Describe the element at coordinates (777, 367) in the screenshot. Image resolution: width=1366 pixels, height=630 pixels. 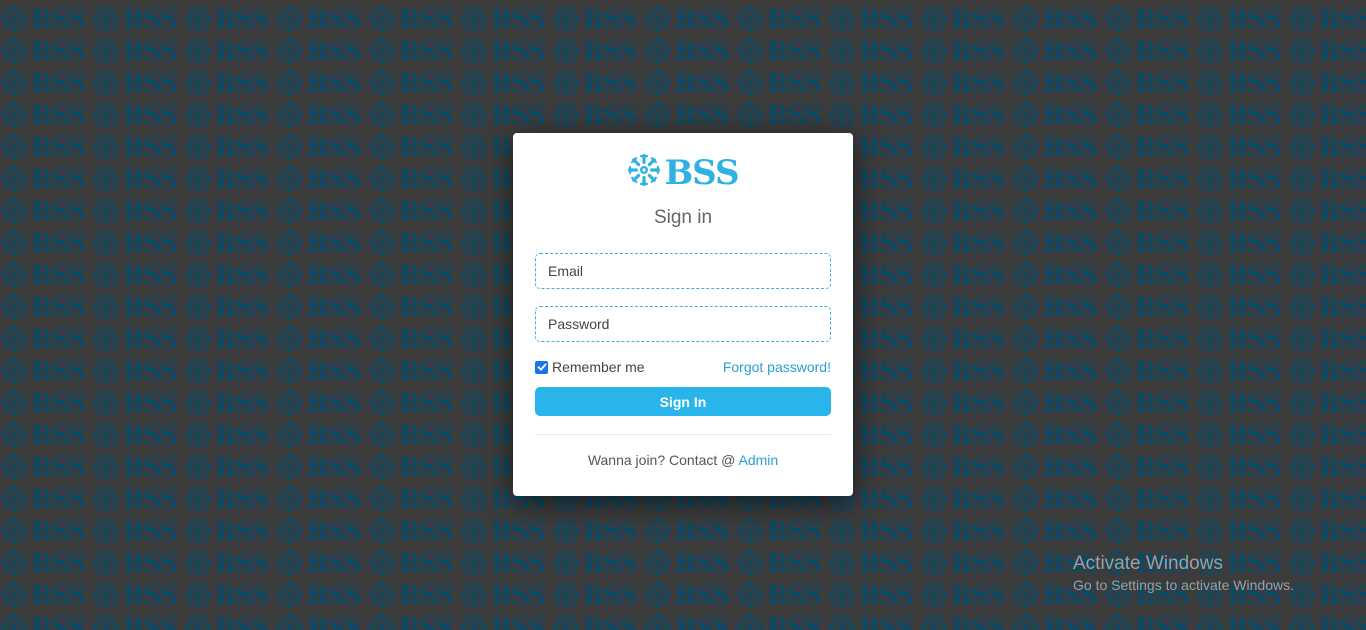
I see `forgot-password-link: Forgot password!` at that location.